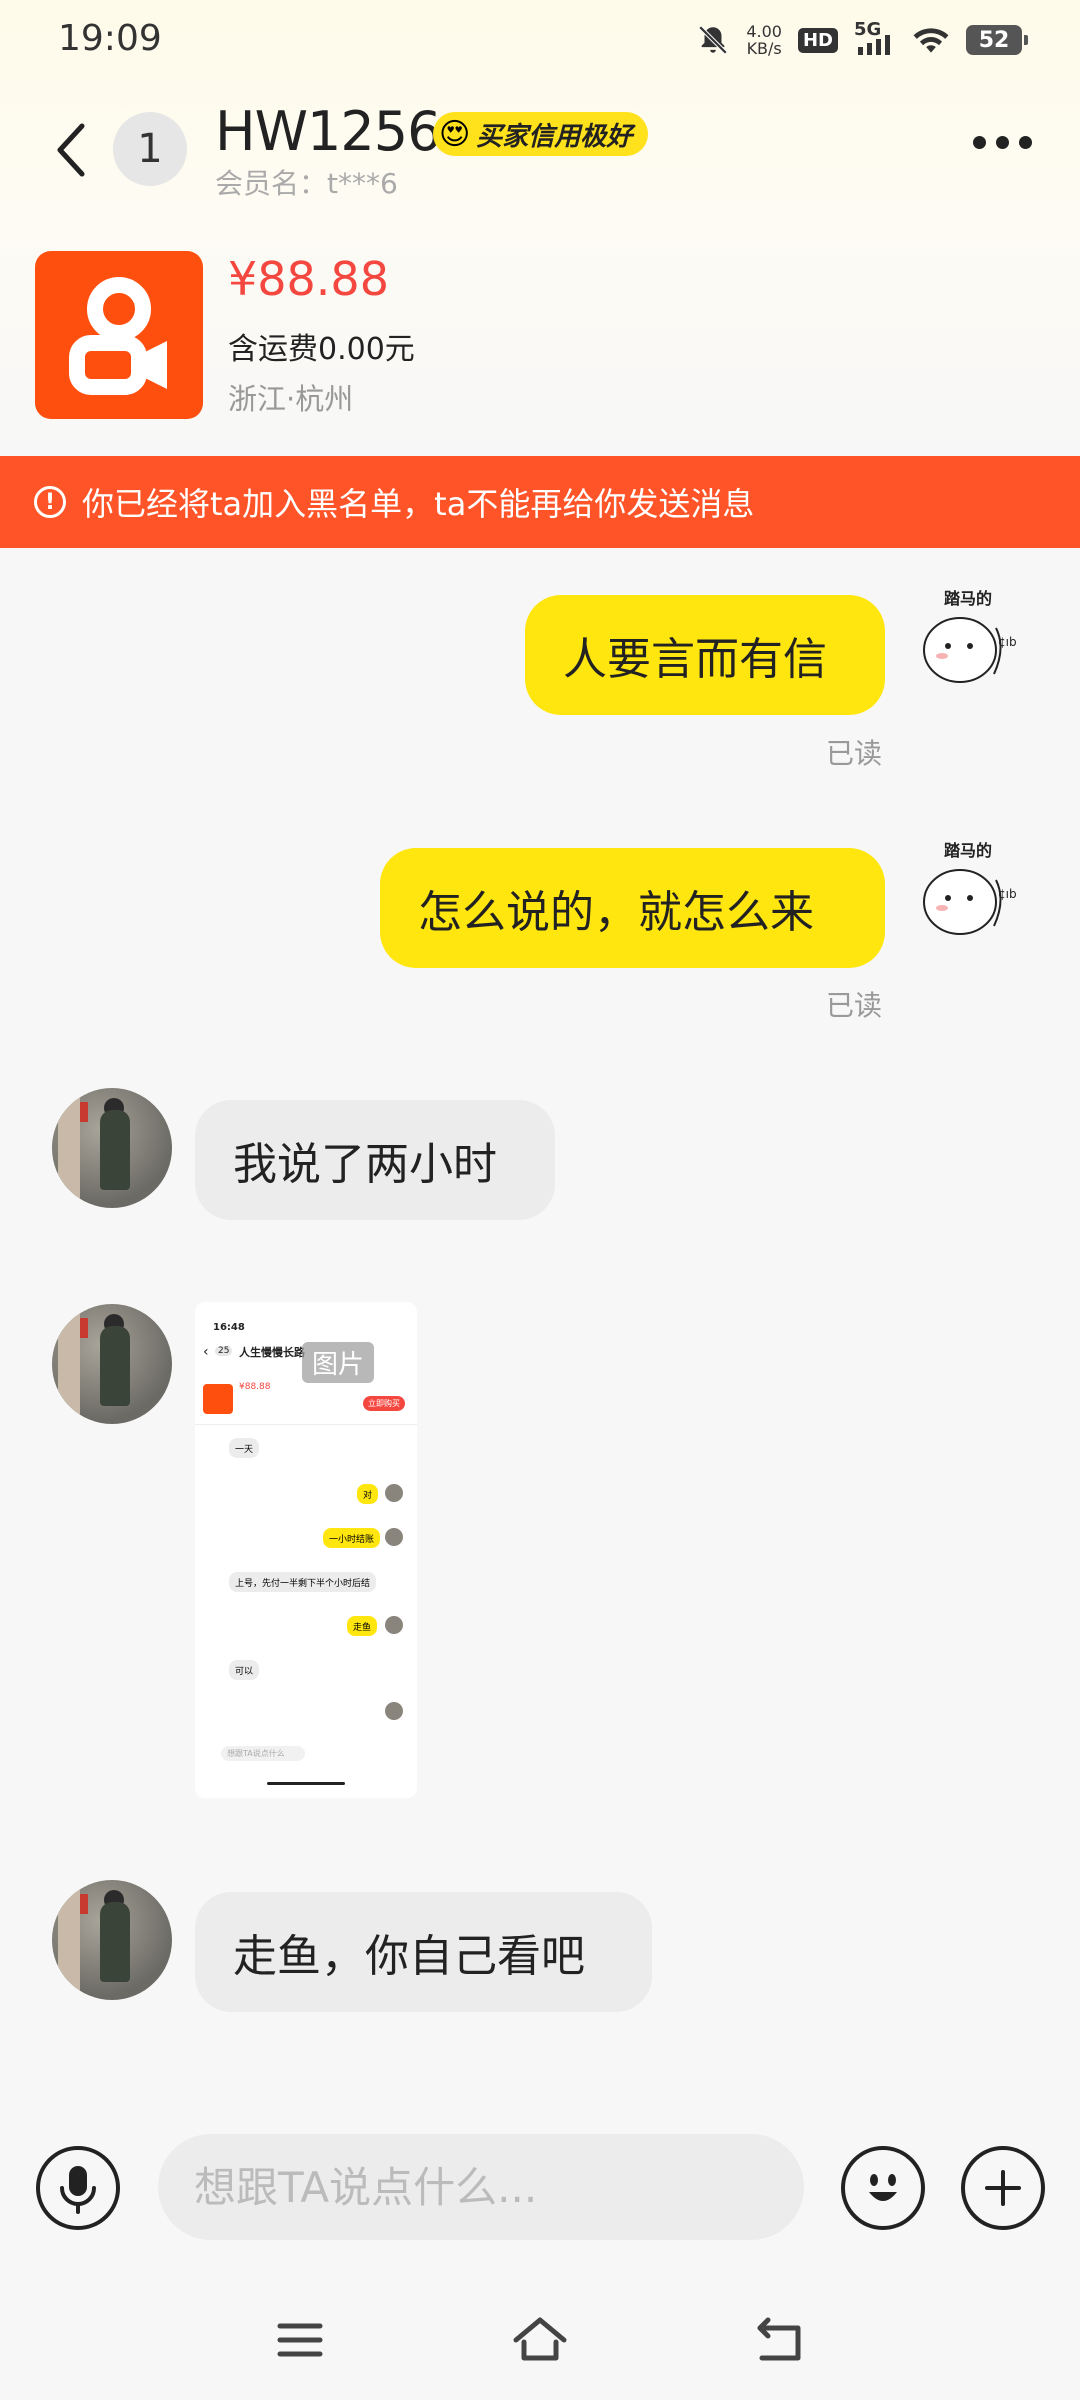 The width and height of the screenshot is (1080, 2400). What do you see at coordinates (931, 40) in the screenshot?
I see `wifi-icon` at bounding box center [931, 40].